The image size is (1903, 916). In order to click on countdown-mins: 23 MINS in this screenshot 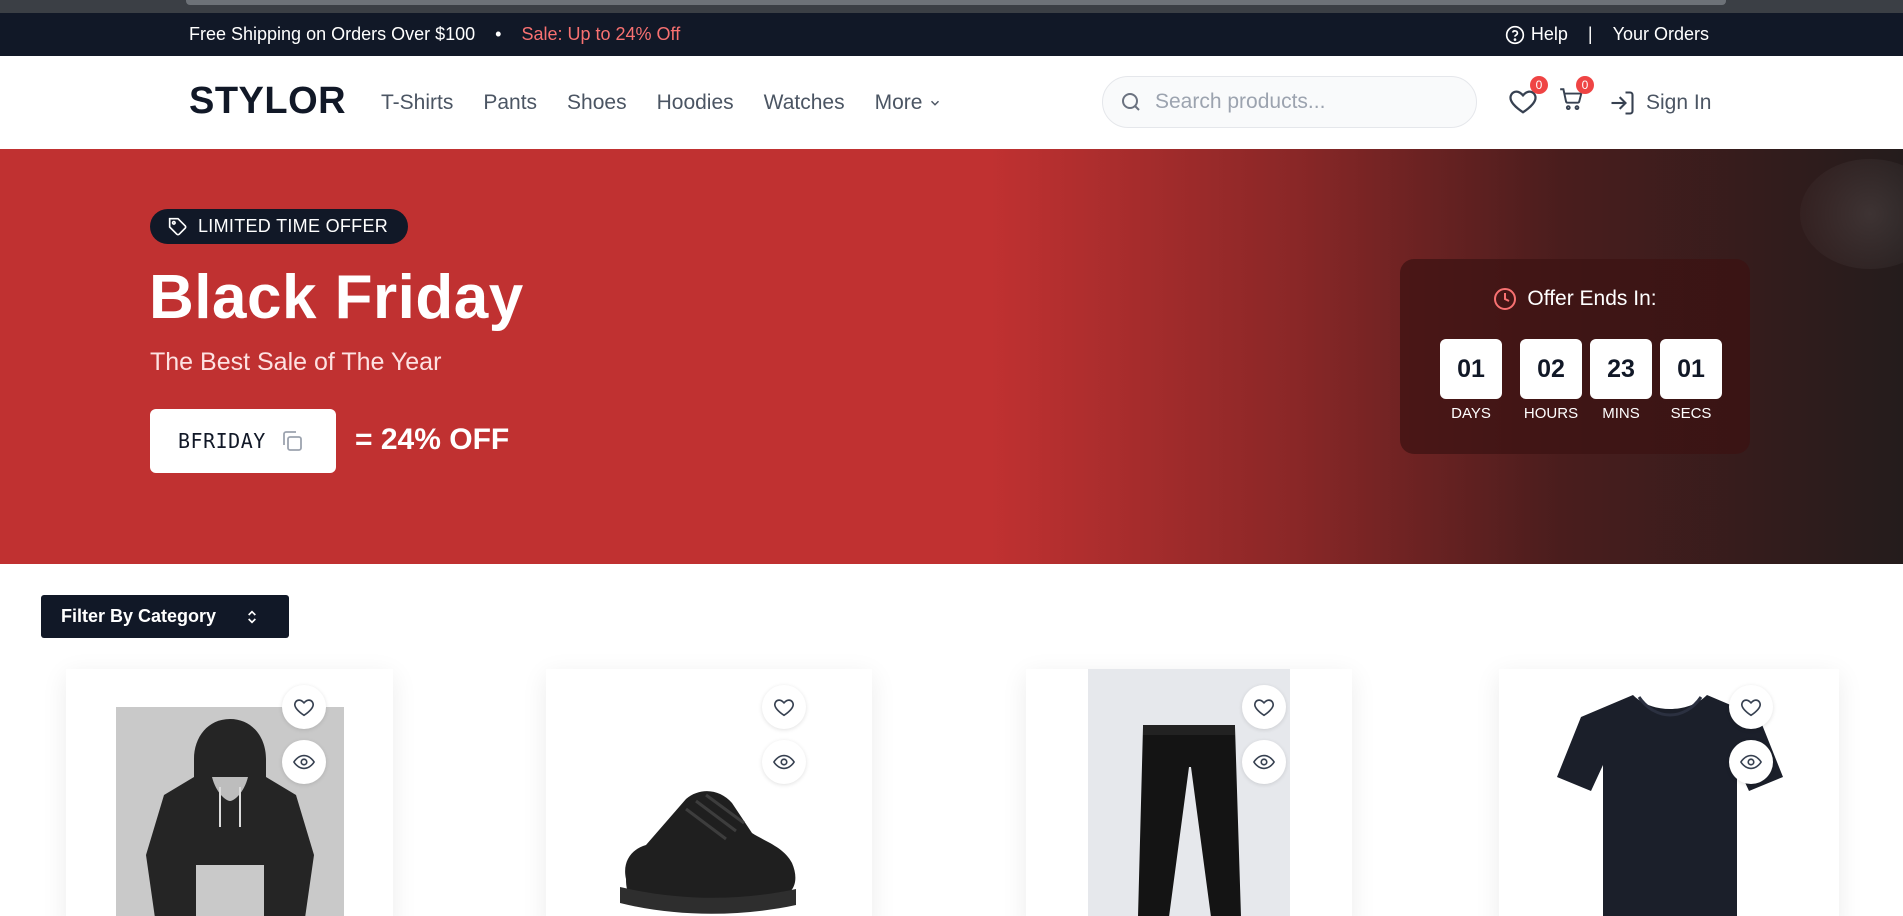, I will do `click(1621, 380)`.